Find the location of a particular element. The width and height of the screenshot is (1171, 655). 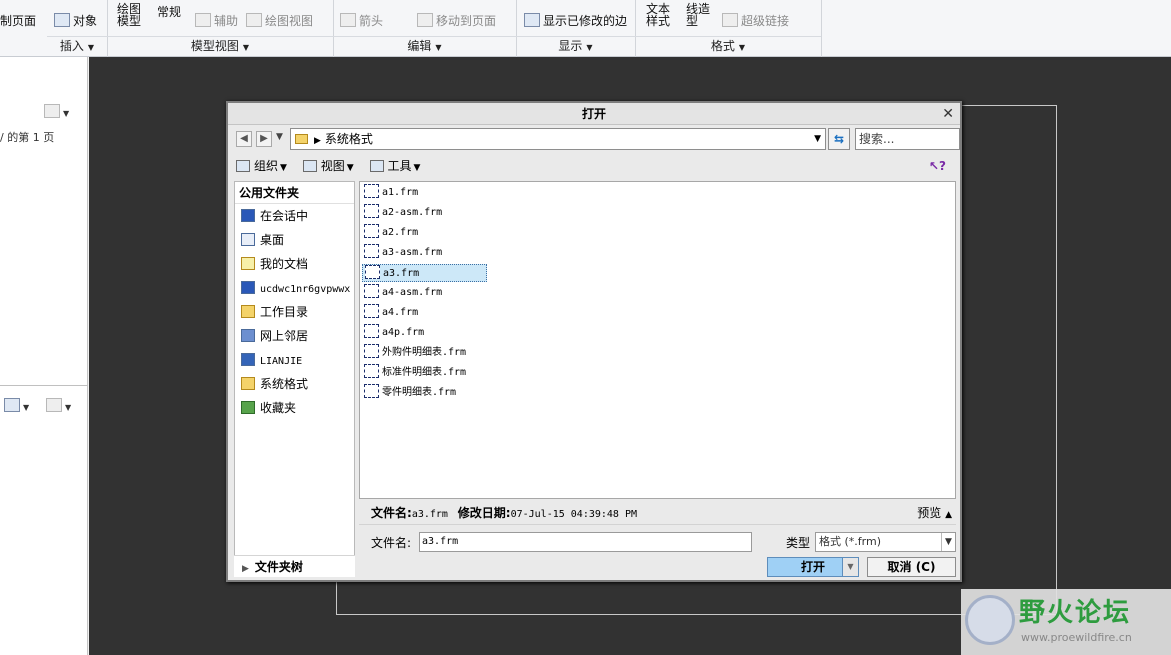

arrow-icon is located at coordinates (348, 20).